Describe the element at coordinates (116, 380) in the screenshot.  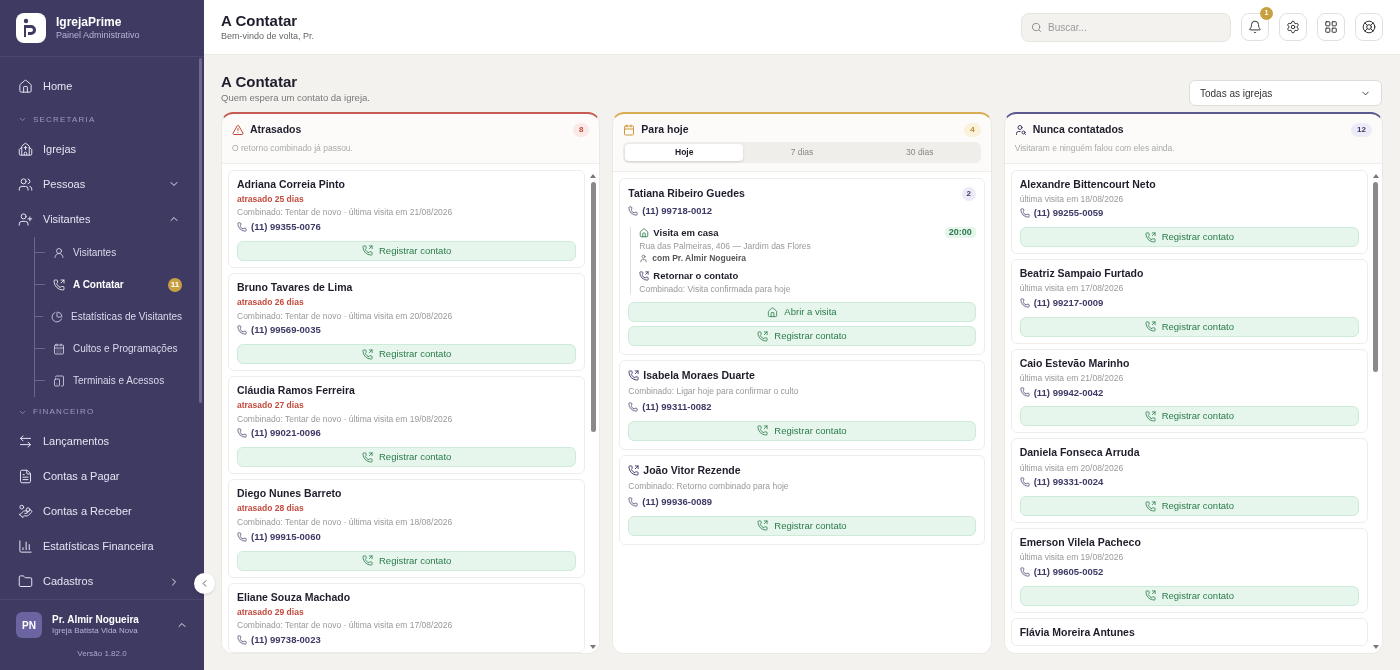
I see `nav-subitem: Terminais e Acessos` at that location.